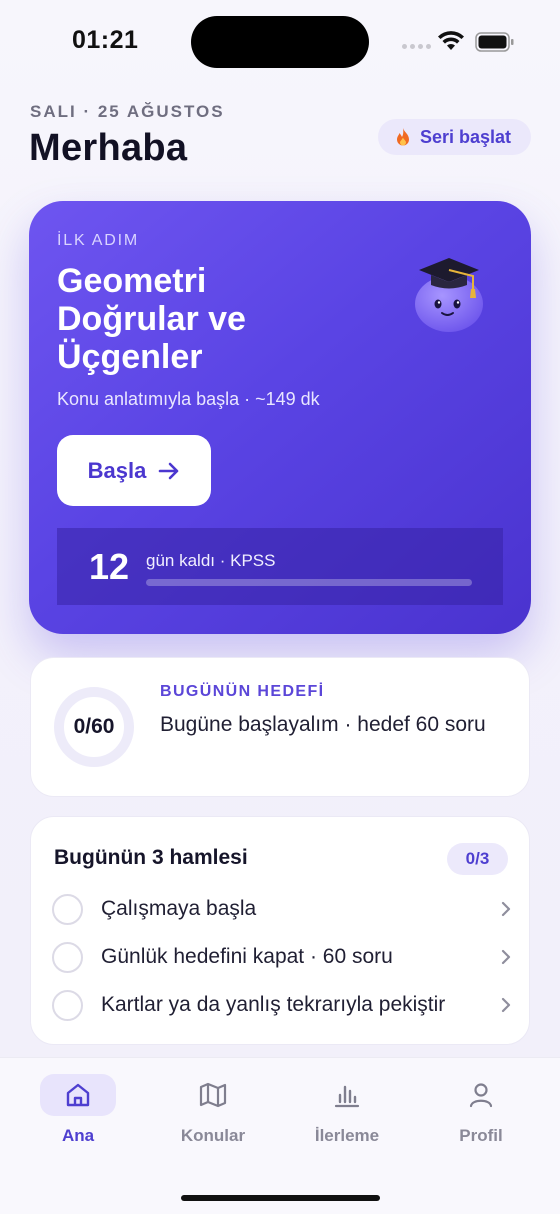  I want to click on arrow-right-icon, so click(169, 470).